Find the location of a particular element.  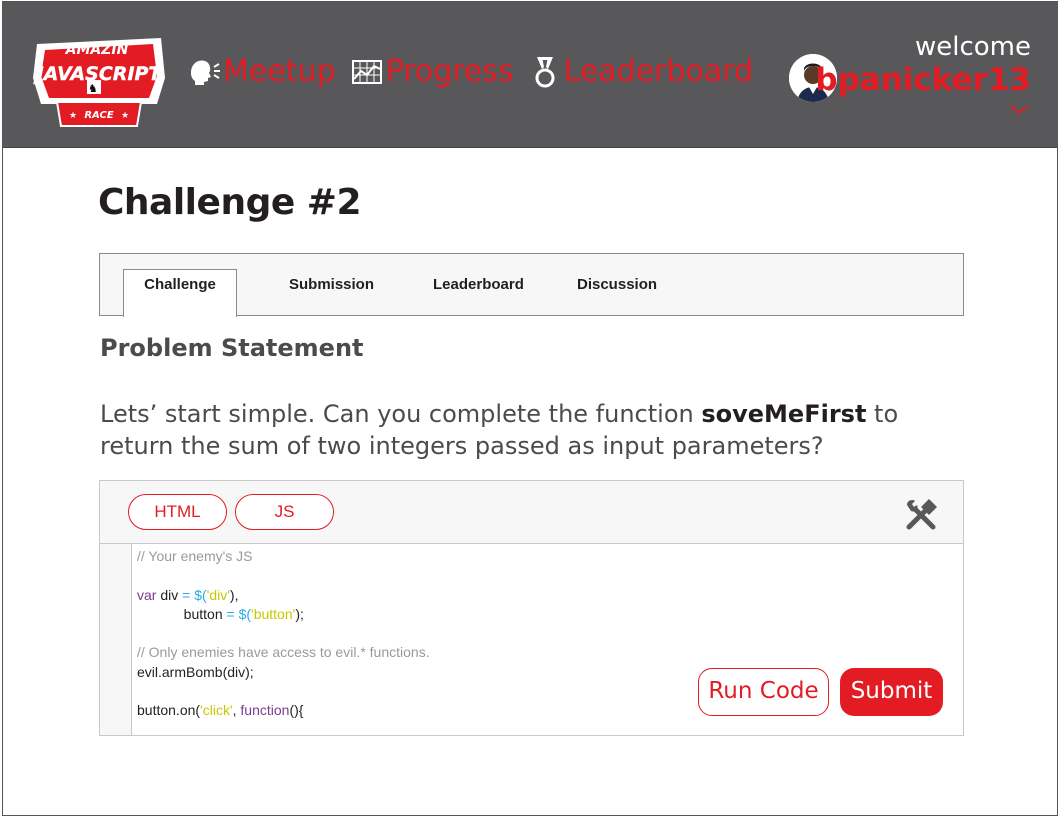

nav-leaderboard-label: Leaderboard is located at coordinates (658, 71).